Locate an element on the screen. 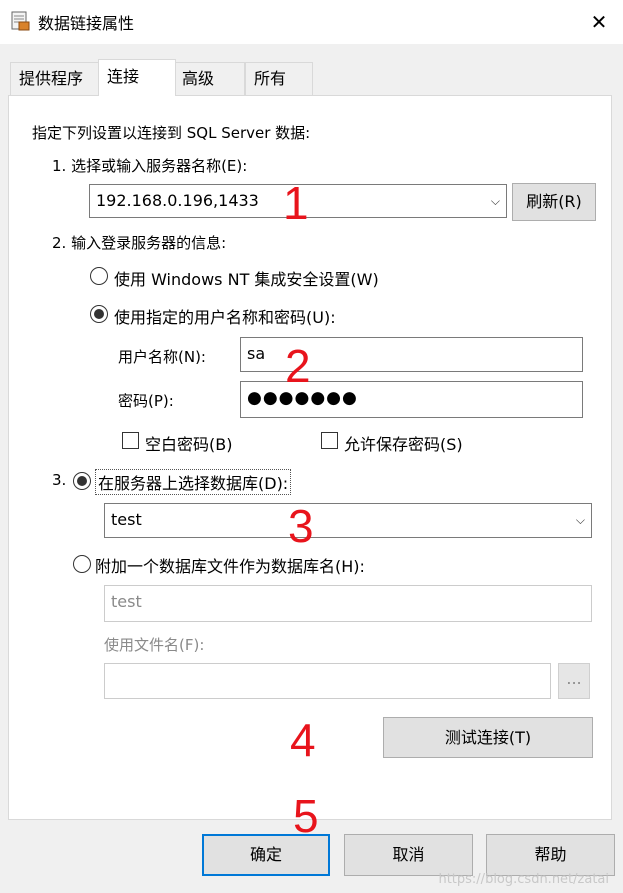  refresh-button: 刷新(R) is located at coordinates (554, 202).